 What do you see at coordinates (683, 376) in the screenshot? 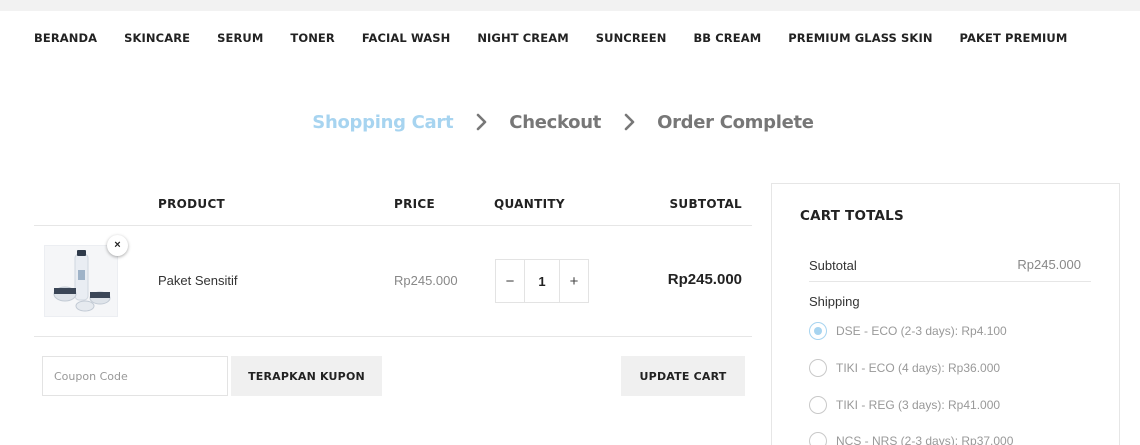
I see `update-cart-button: UPDATE CART` at bounding box center [683, 376].